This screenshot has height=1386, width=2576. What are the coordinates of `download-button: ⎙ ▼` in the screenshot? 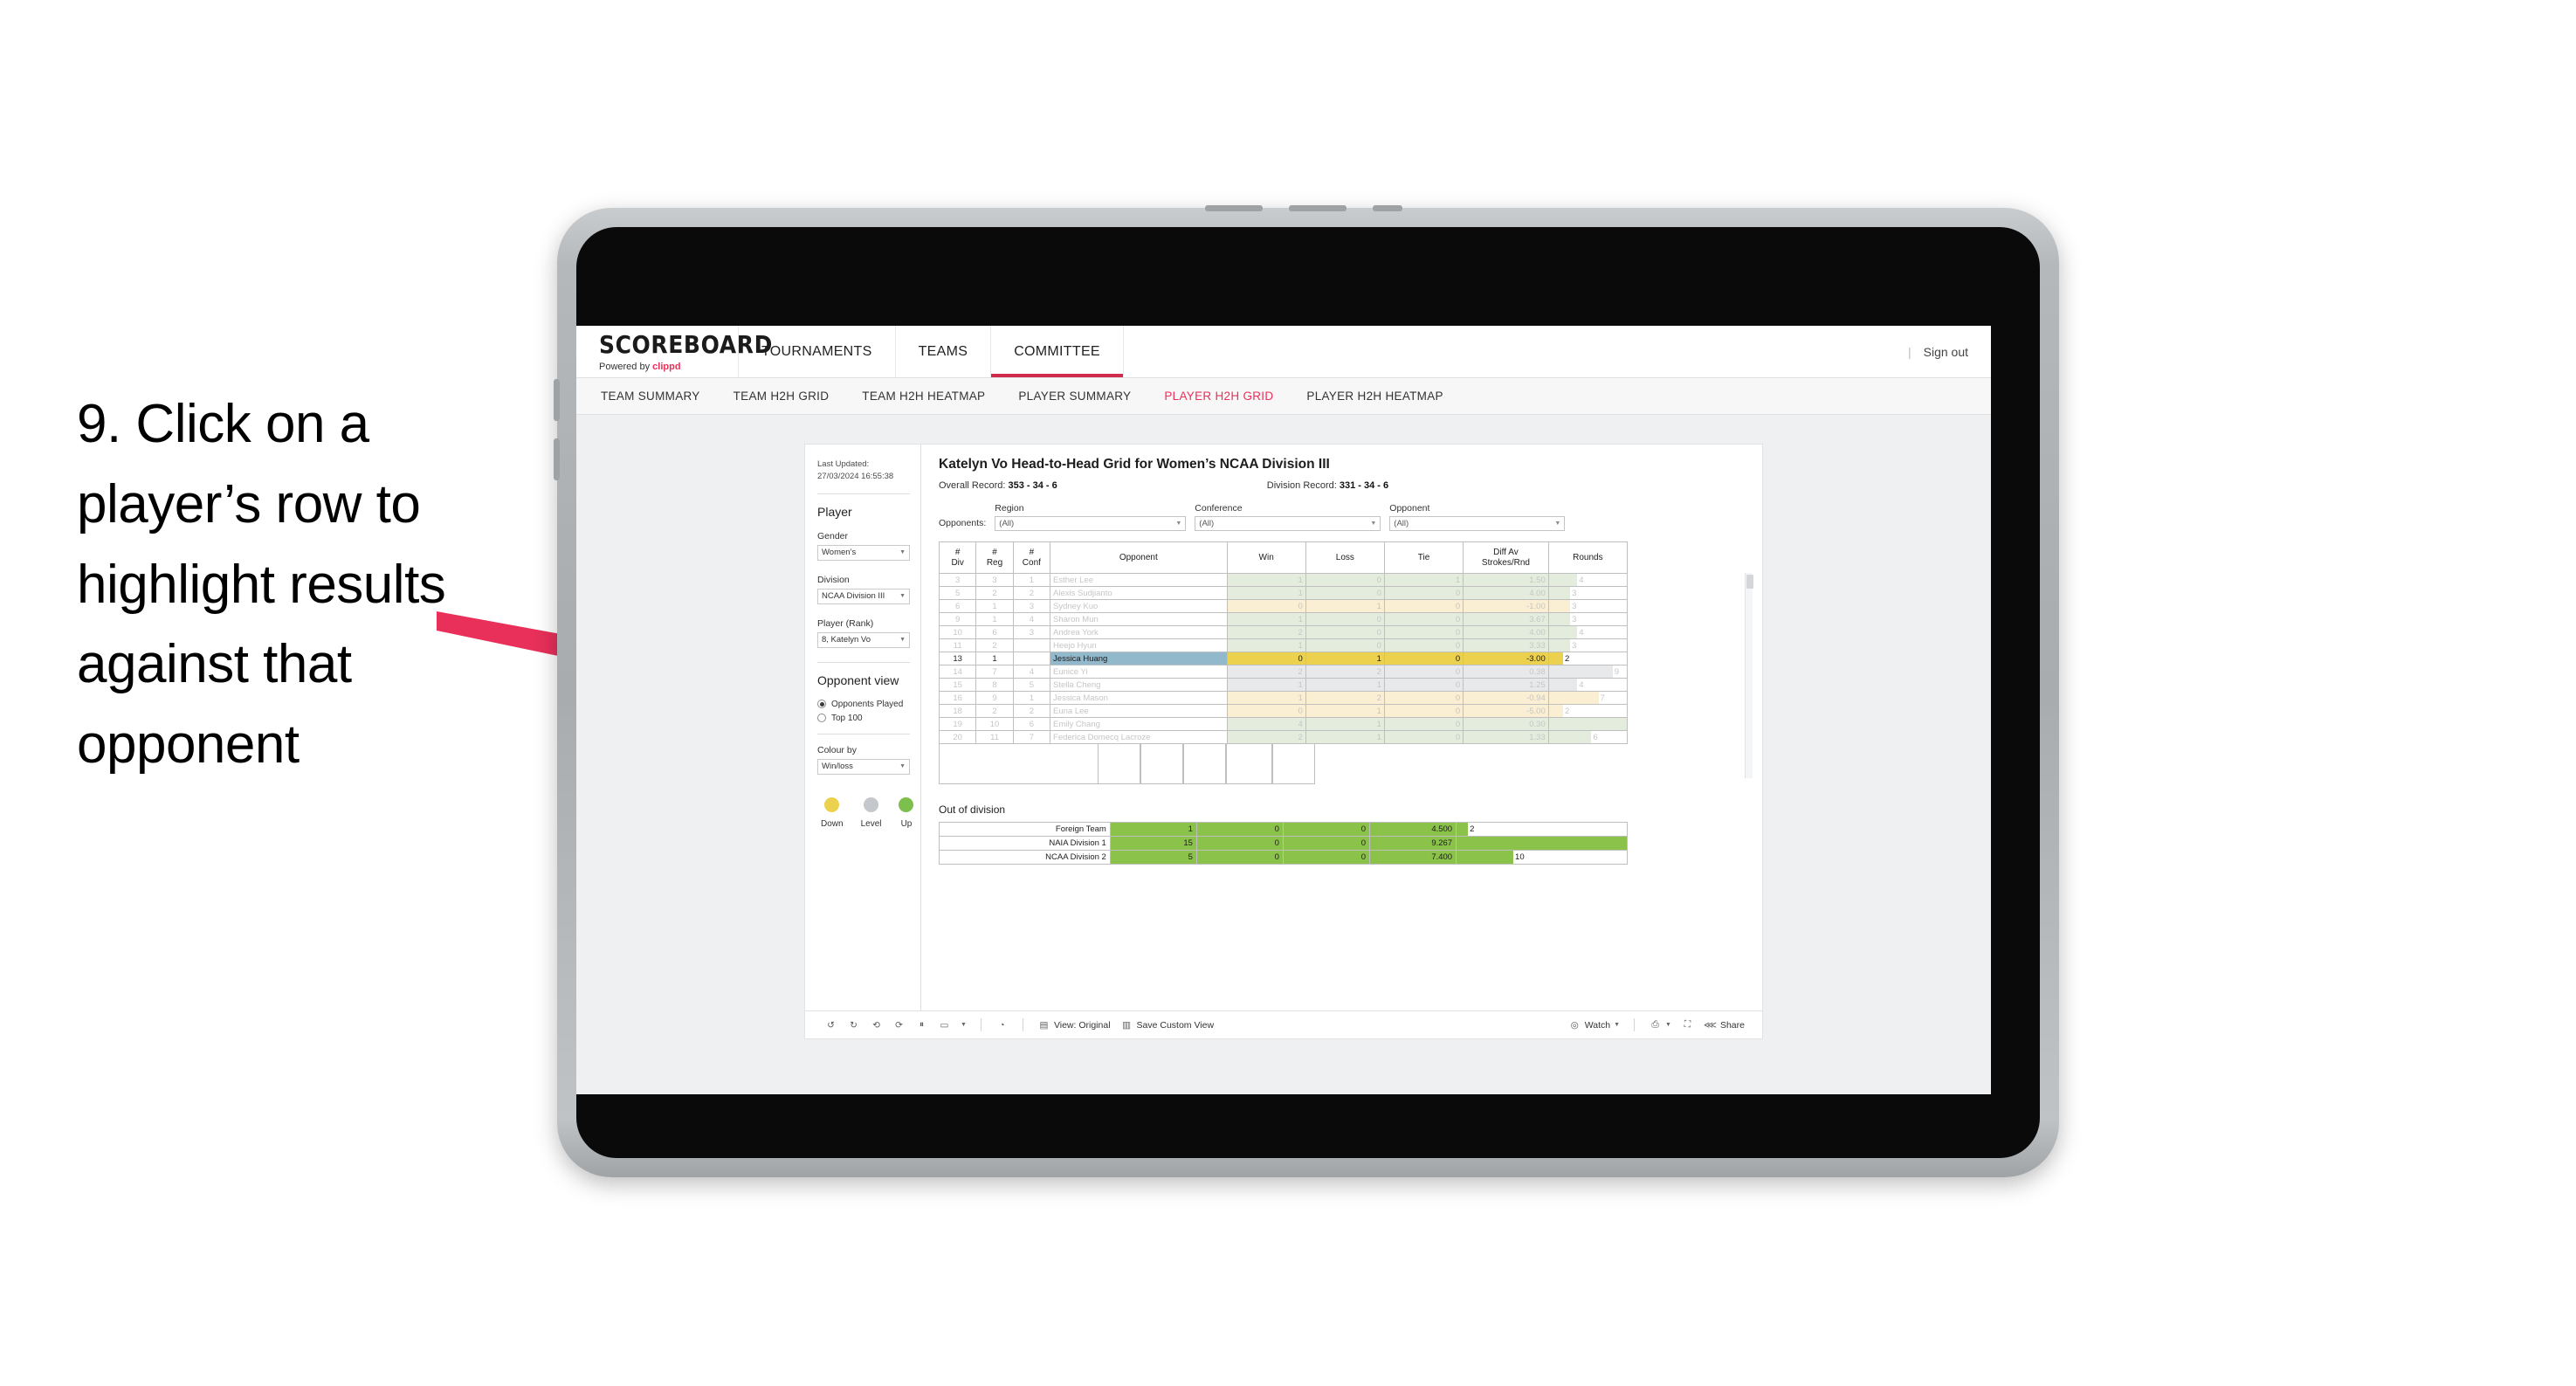 It's located at (1660, 1024).